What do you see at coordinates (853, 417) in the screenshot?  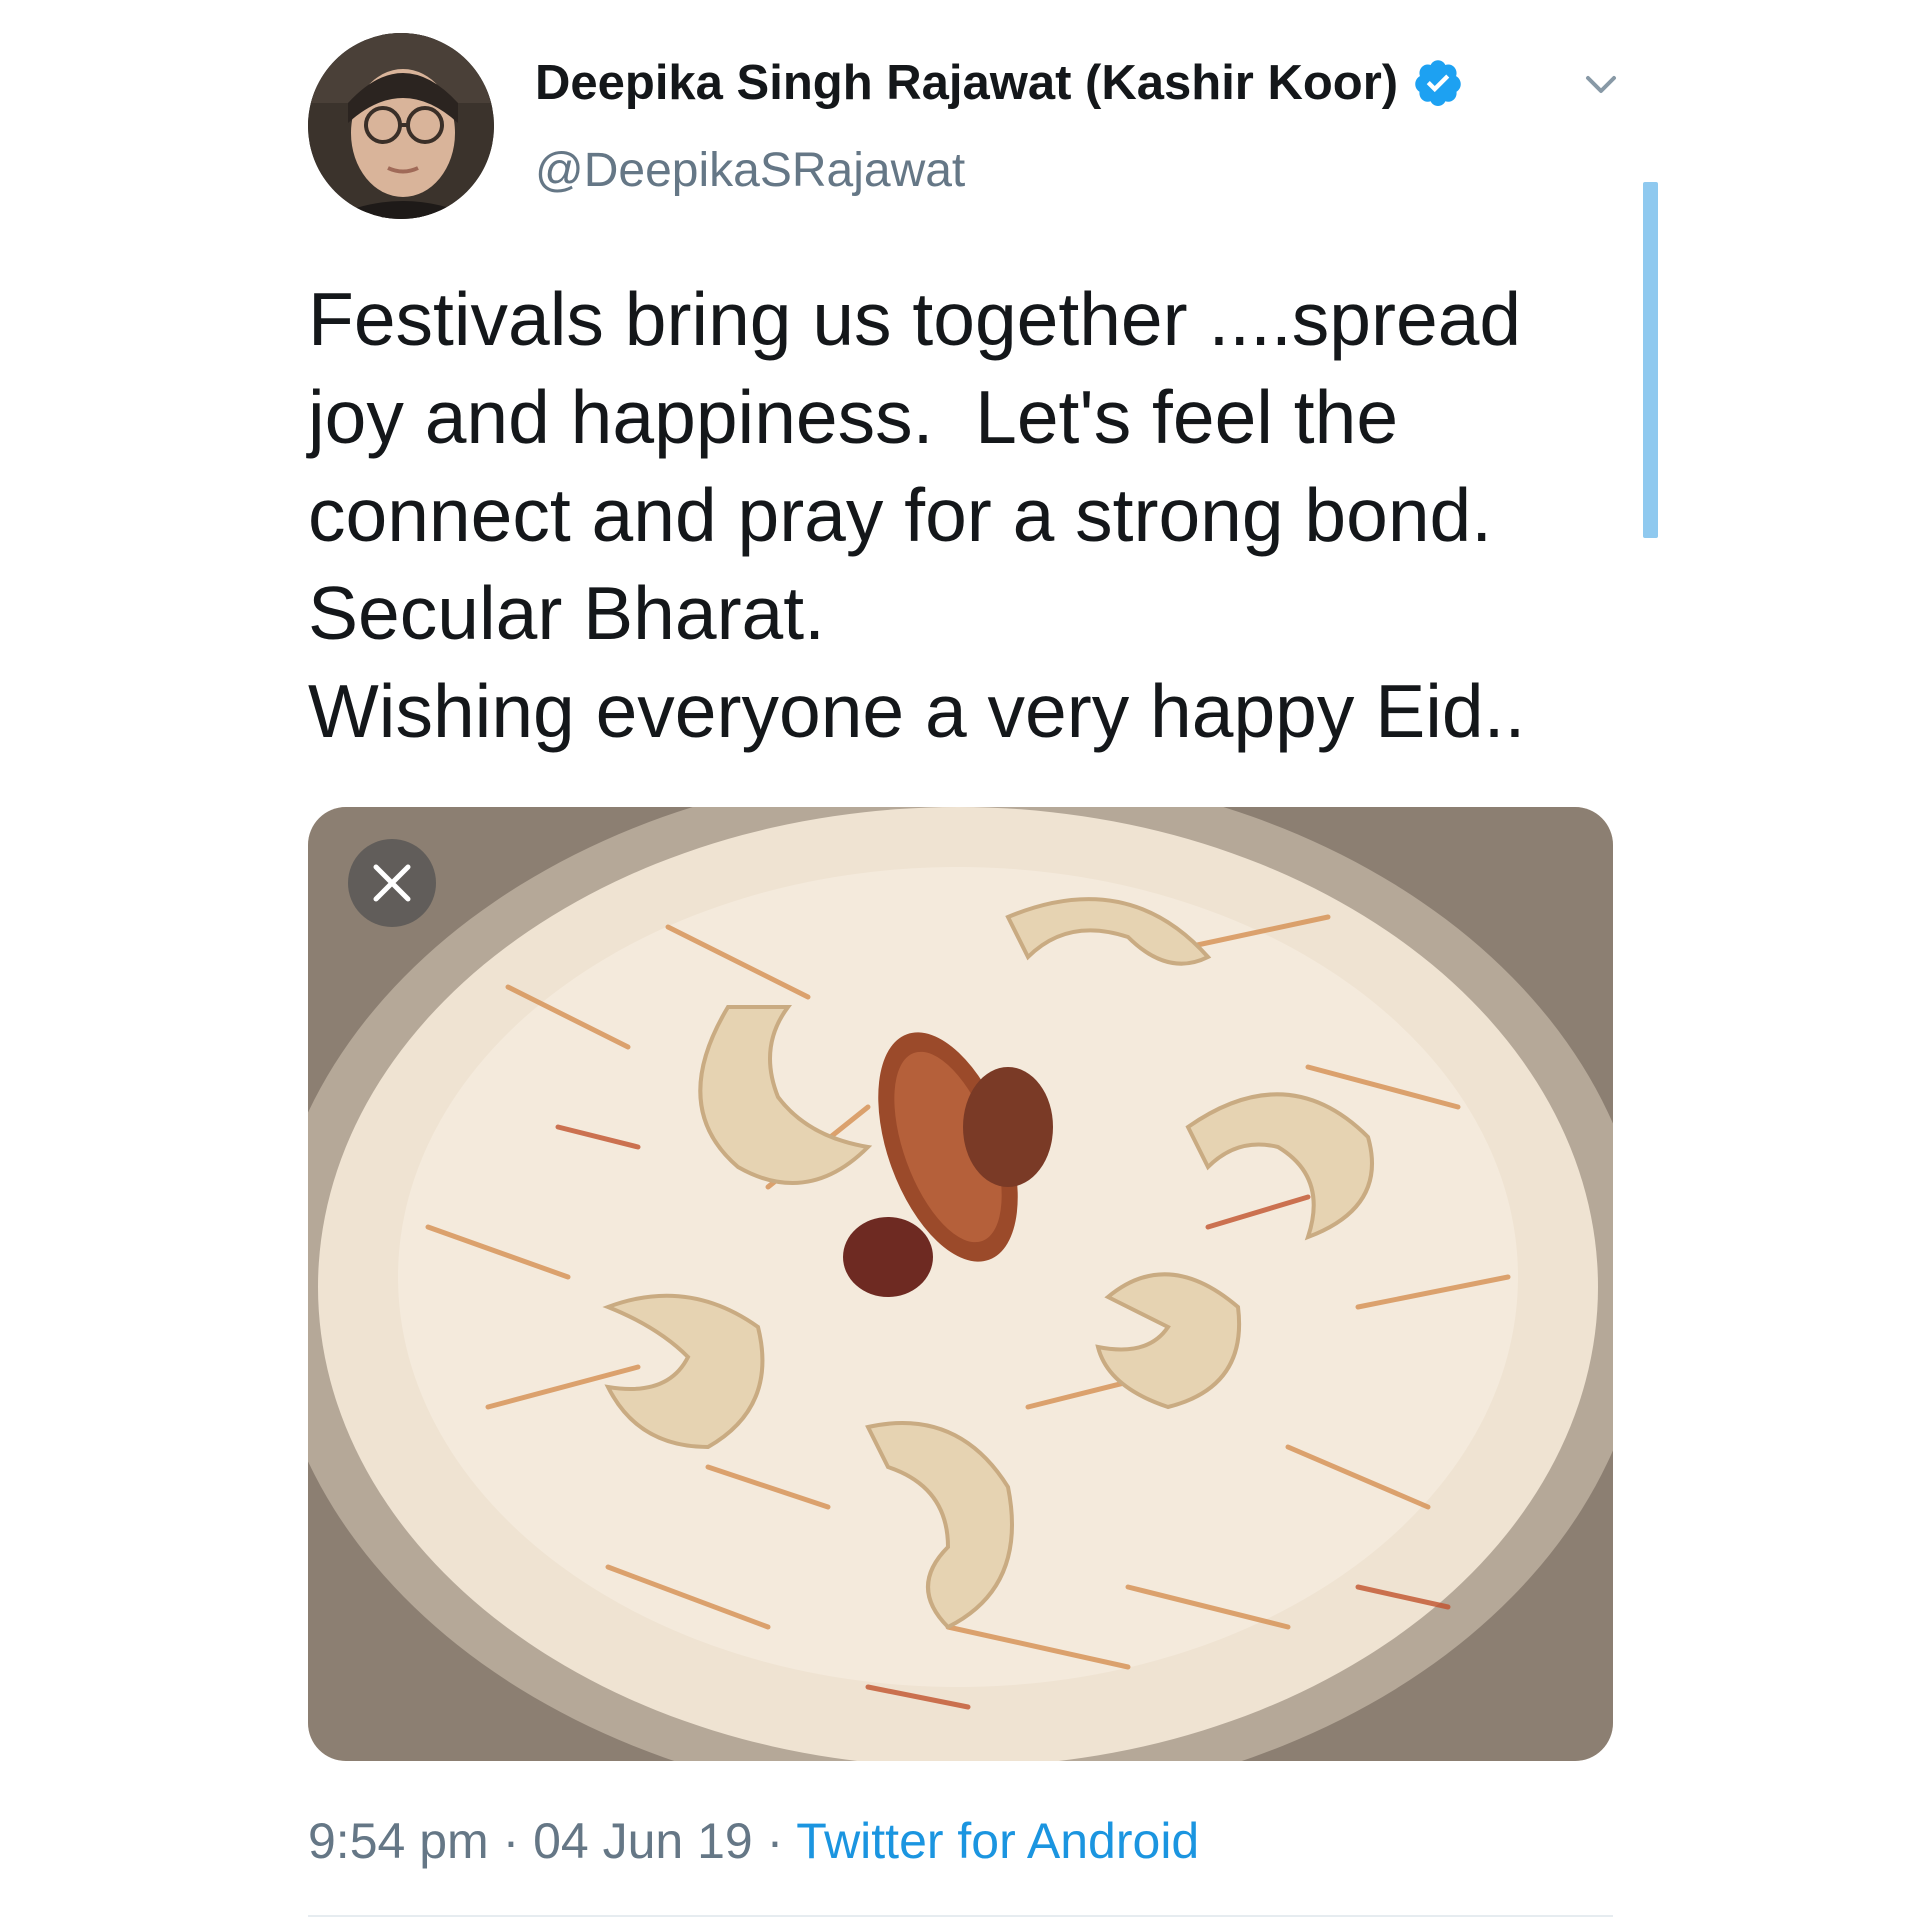 I see `tweet-text-line: joy and happiness. Let's feel the` at bounding box center [853, 417].